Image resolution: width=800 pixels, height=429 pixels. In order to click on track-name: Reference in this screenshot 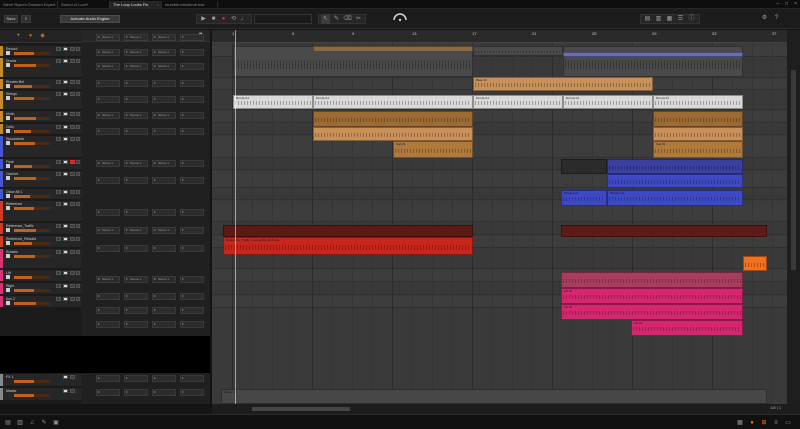, I will do `click(30, 204)`.